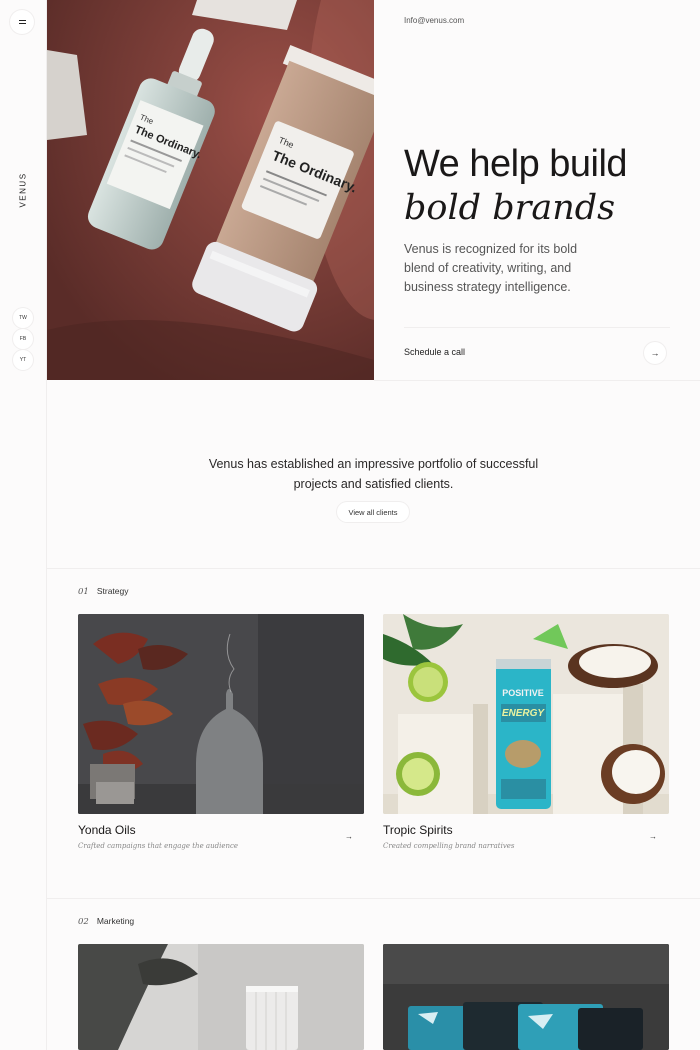 This screenshot has width=700, height=1050. I want to click on social-youtube-link: YT, so click(23, 360).